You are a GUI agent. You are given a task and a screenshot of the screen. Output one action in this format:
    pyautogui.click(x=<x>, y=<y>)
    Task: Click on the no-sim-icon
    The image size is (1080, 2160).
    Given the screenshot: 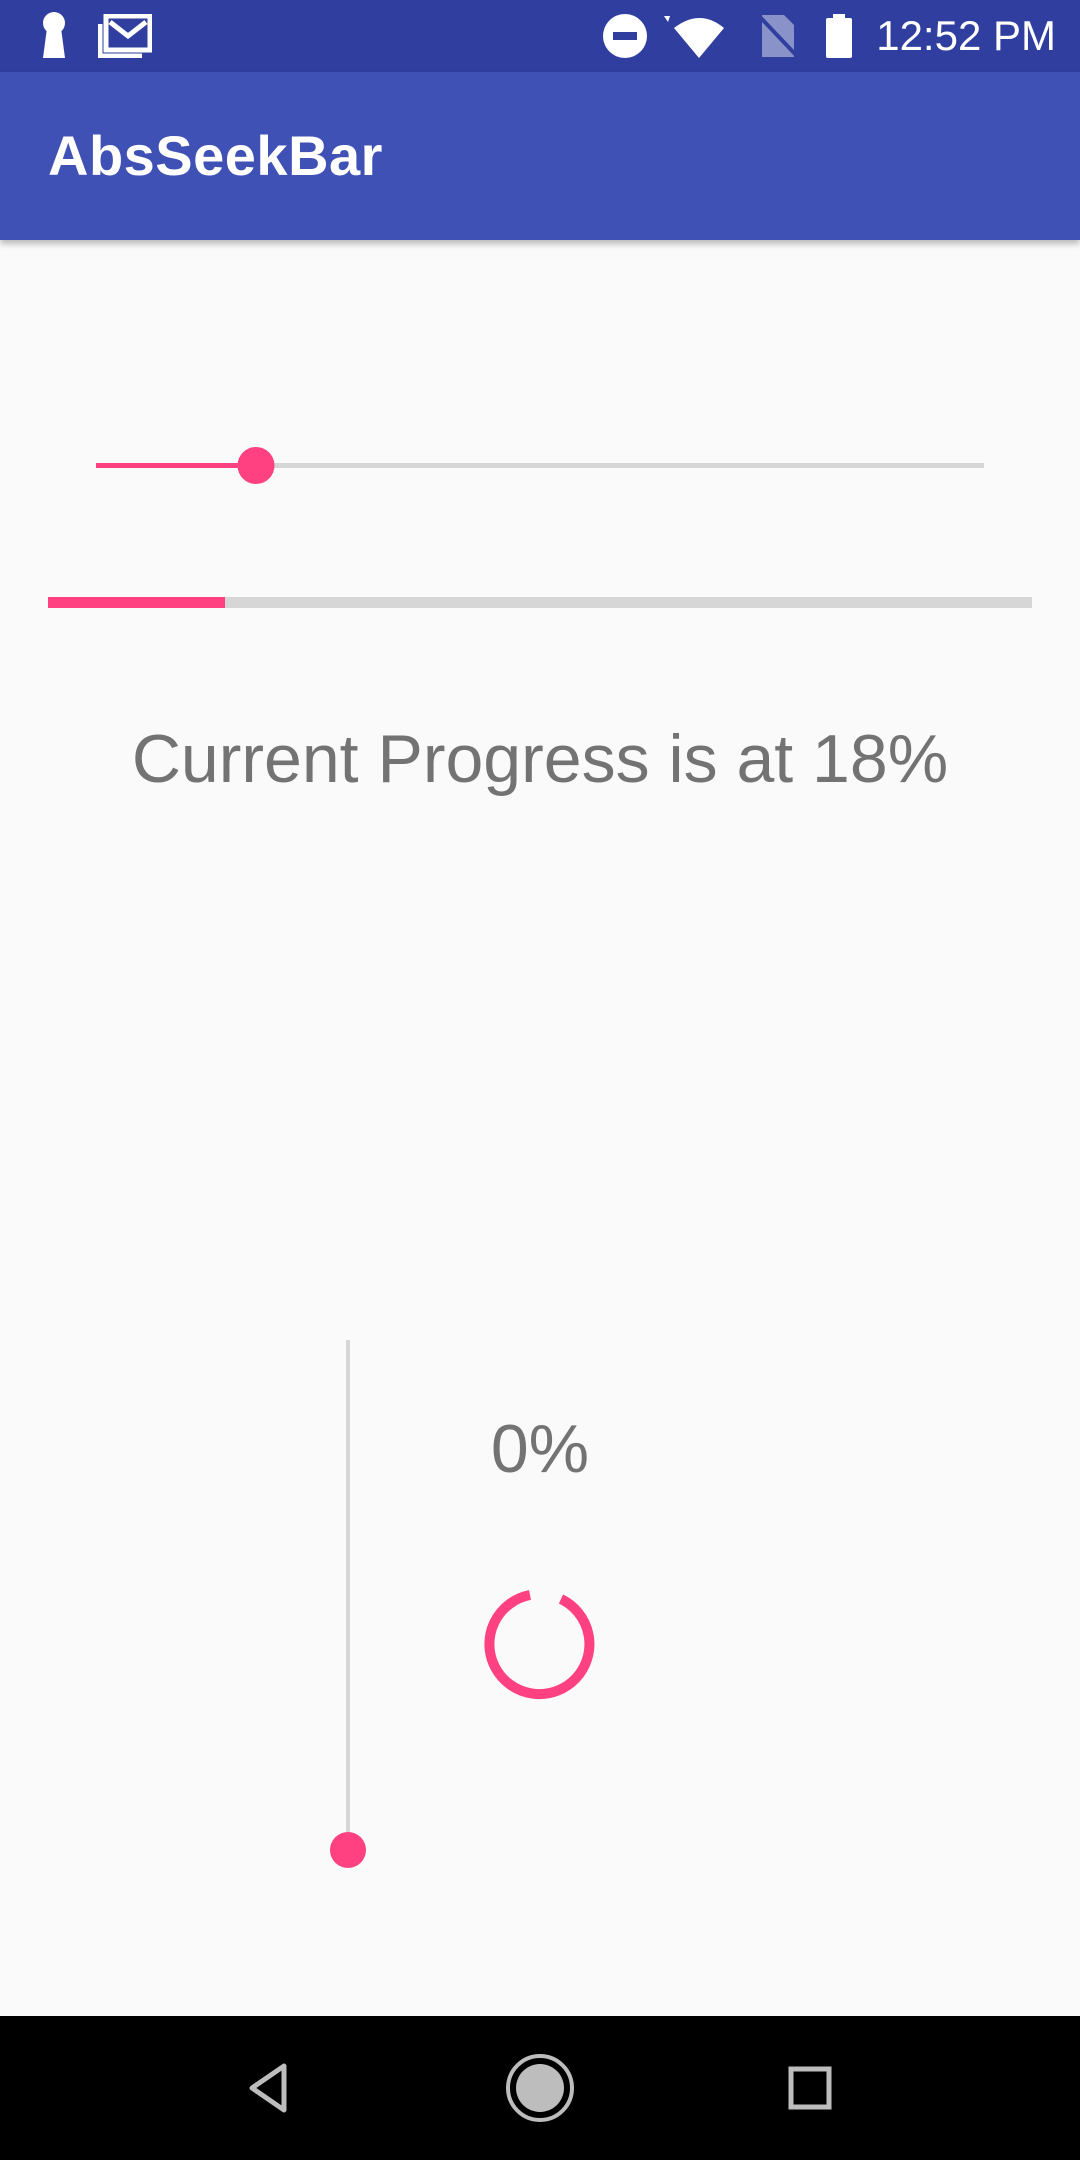 What is the action you would take?
    pyautogui.click(x=778, y=36)
    